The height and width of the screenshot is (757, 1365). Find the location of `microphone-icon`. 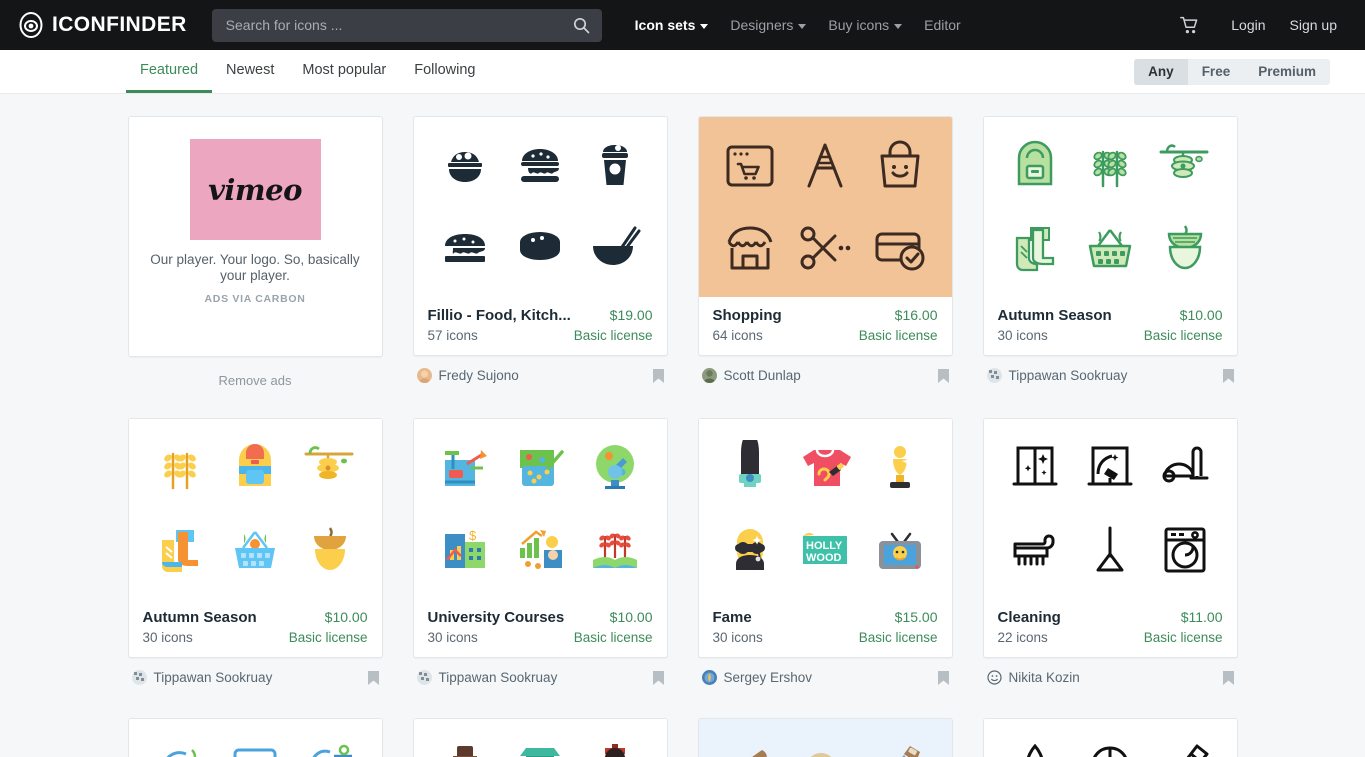

microphone-icon is located at coordinates (750, 468).